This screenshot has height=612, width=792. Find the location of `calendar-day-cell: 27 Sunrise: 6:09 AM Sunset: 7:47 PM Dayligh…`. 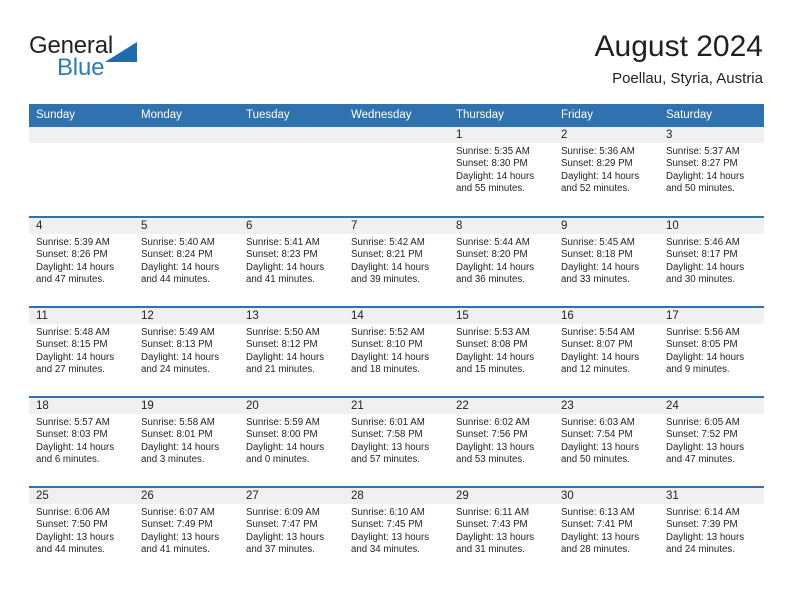

calendar-day-cell: 27 Sunrise: 6:09 AM Sunset: 7:47 PM Dayligh… is located at coordinates (291, 531).